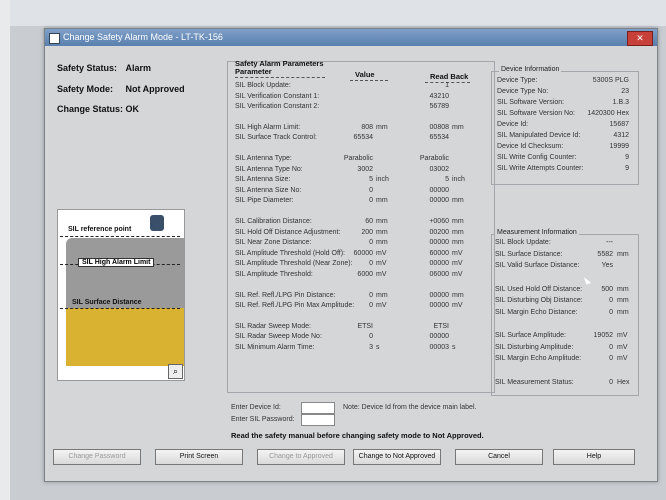 This screenshot has height=500, width=666. What do you see at coordinates (610, 80) in the screenshot?
I see `device-info-value: 5300S PLG` at bounding box center [610, 80].